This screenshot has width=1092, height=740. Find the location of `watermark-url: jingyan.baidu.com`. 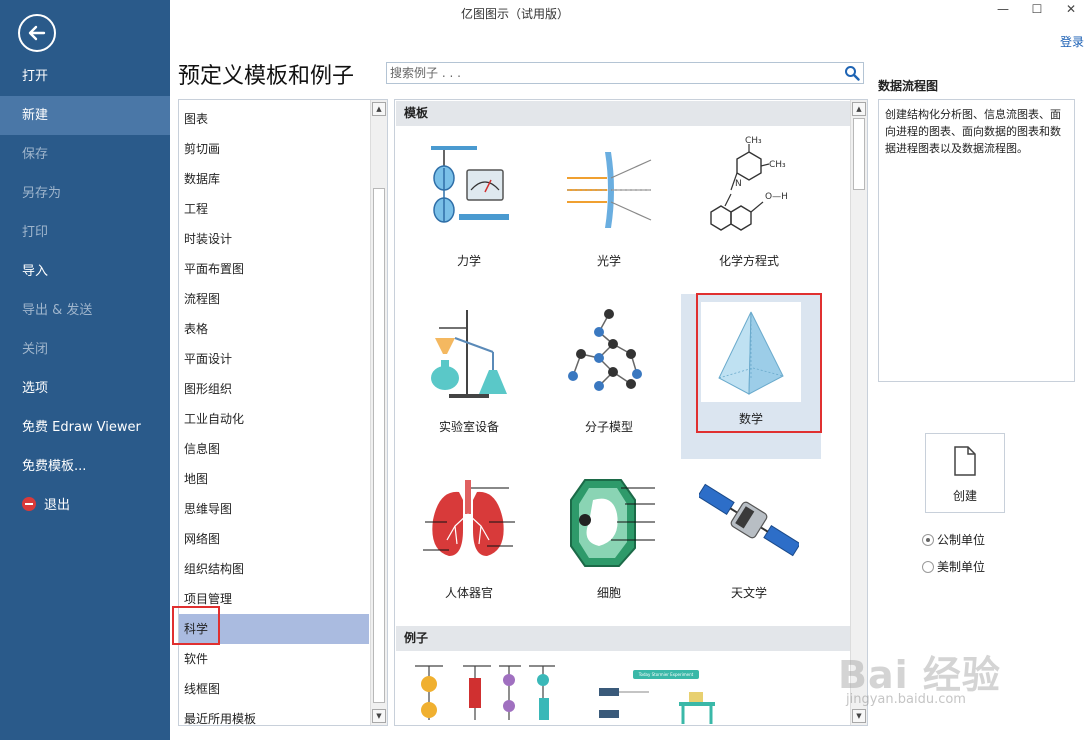

watermark-url: jingyan.baidu.com is located at coordinates (906, 699).